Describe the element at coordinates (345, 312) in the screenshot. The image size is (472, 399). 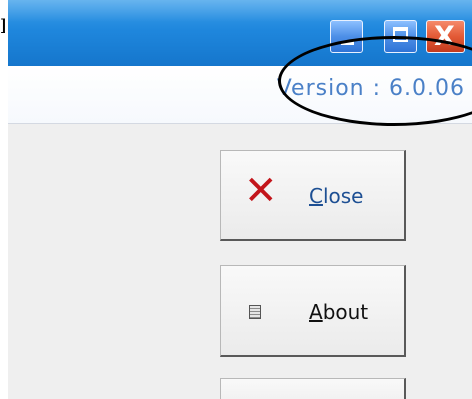
I see `about-label-rest: bout` at that location.